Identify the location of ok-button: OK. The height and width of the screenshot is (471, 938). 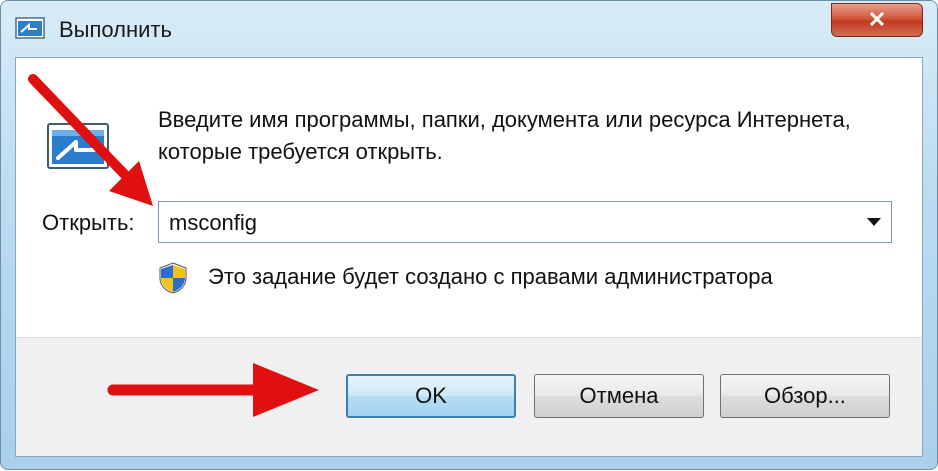
(431, 396).